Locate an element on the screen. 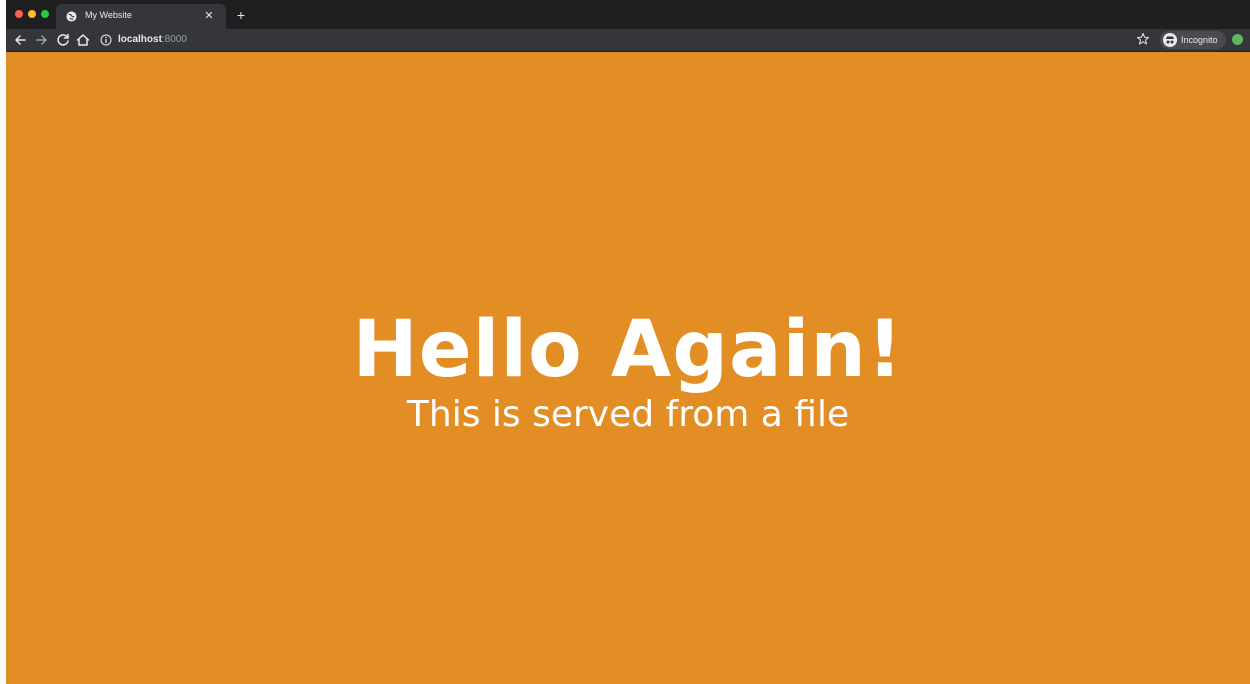 This screenshot has height=684, width=1250. info-icon is located at coordinates (106, 40).